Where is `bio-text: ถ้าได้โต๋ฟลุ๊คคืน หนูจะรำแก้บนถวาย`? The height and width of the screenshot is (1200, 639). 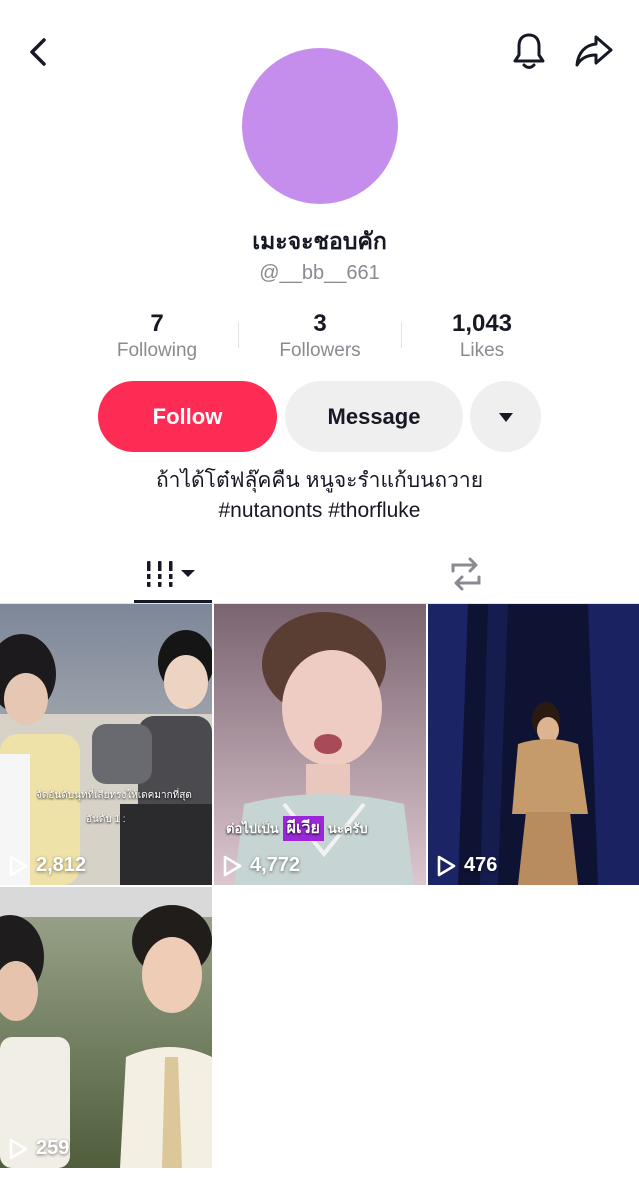 bio-text: ถ้าได้โต๋ฟลุ๊คคืน หนูจะรำแก้บนถวาย is located at coordinates (319, 480).